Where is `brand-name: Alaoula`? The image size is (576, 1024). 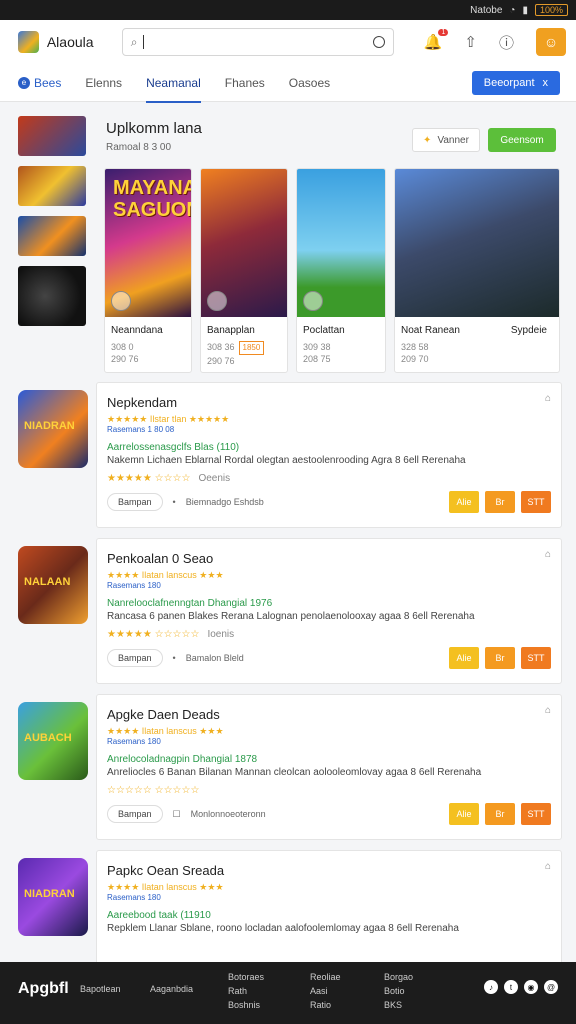
brand-name: Alaoula is located at coordinates (70, 42).